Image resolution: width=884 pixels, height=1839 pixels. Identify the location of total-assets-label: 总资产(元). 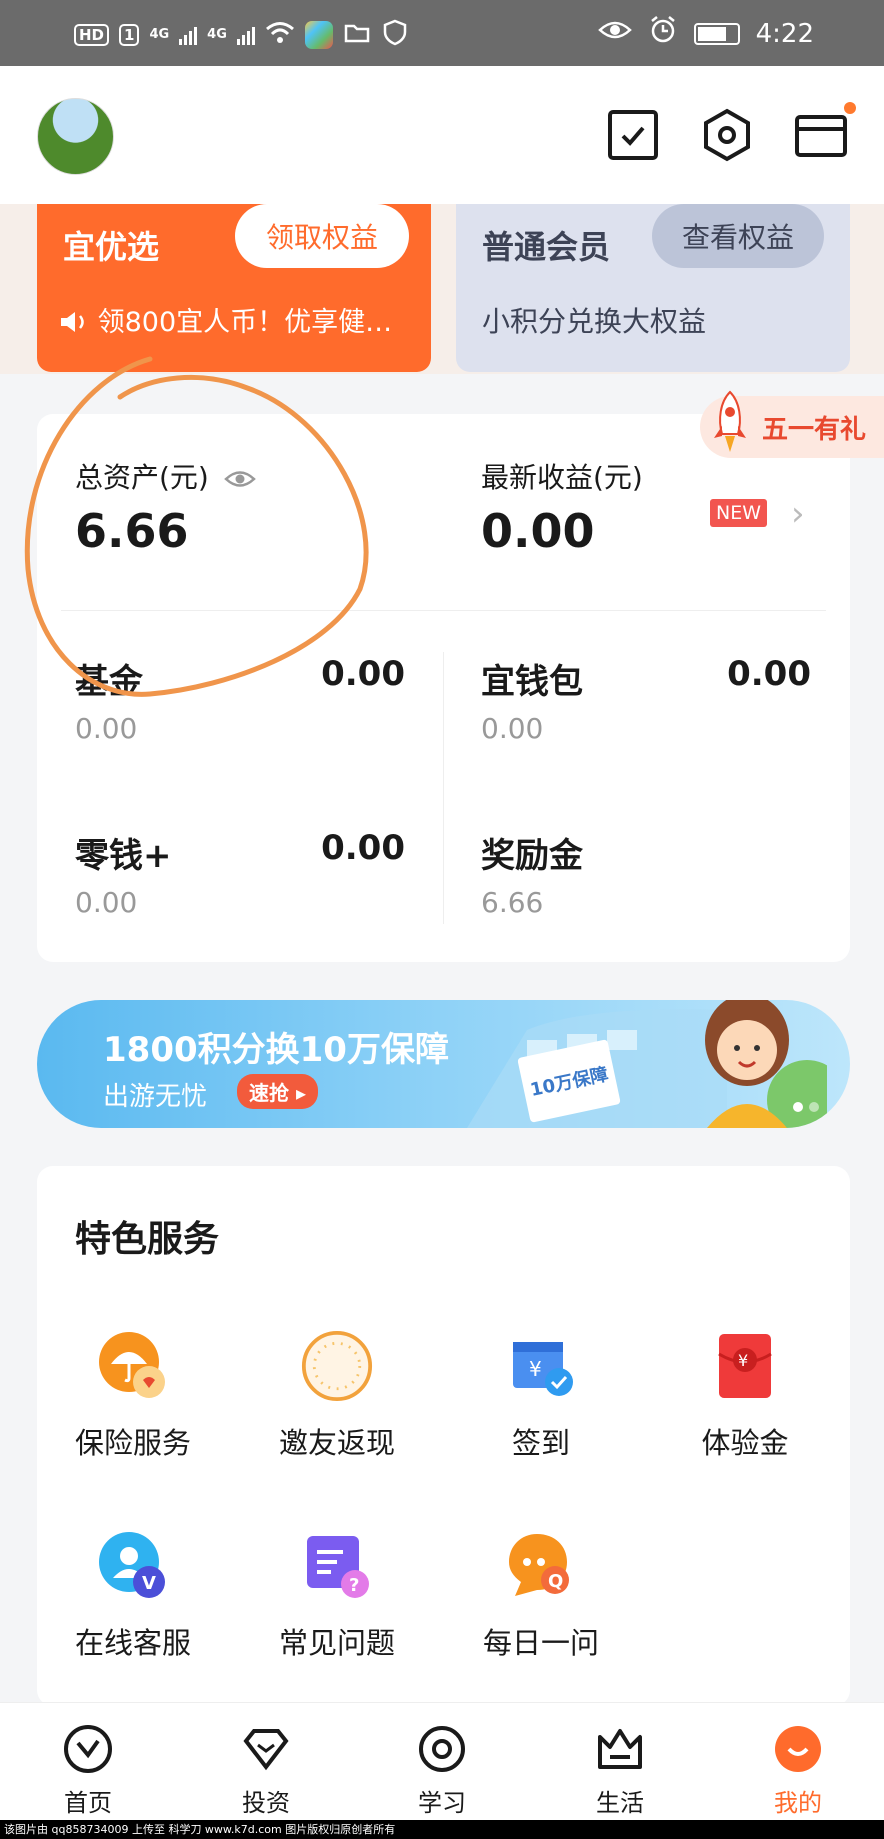
(165, 476).